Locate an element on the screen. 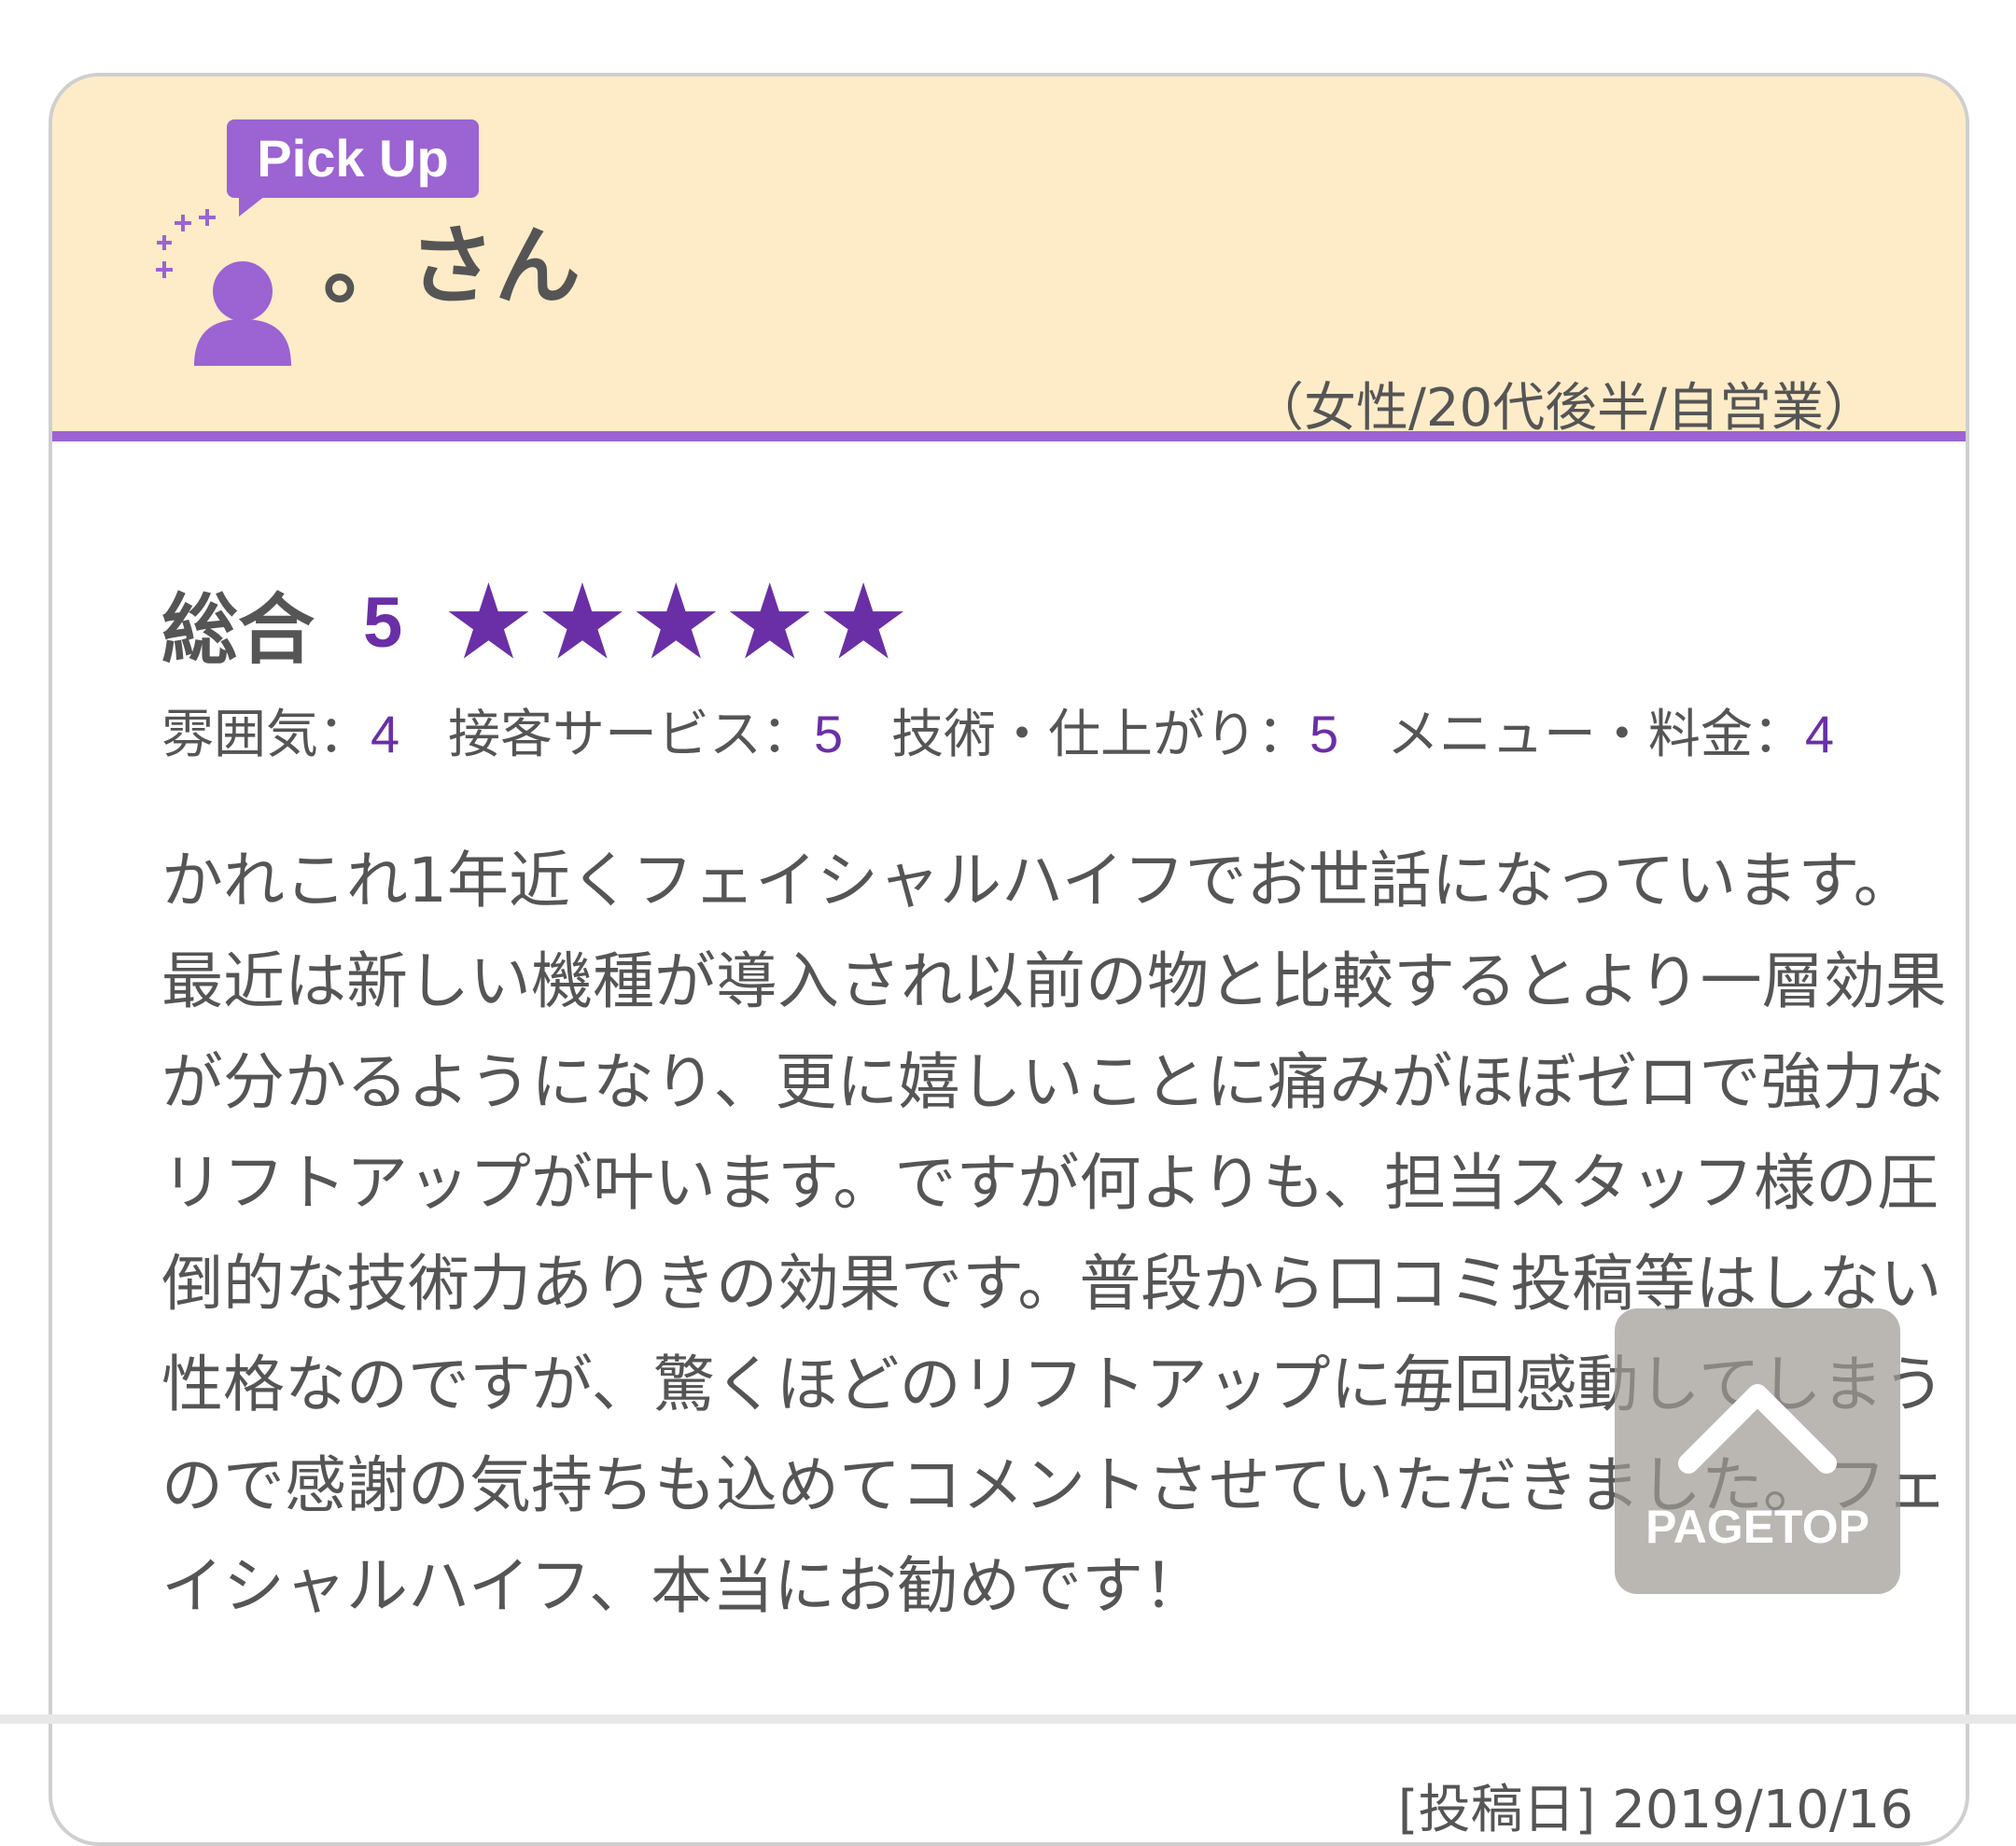 This screenshot has width=2016, height=1846. star-rating: ★ ★ ★ ★ ★ is located at coordinates (675, 622).